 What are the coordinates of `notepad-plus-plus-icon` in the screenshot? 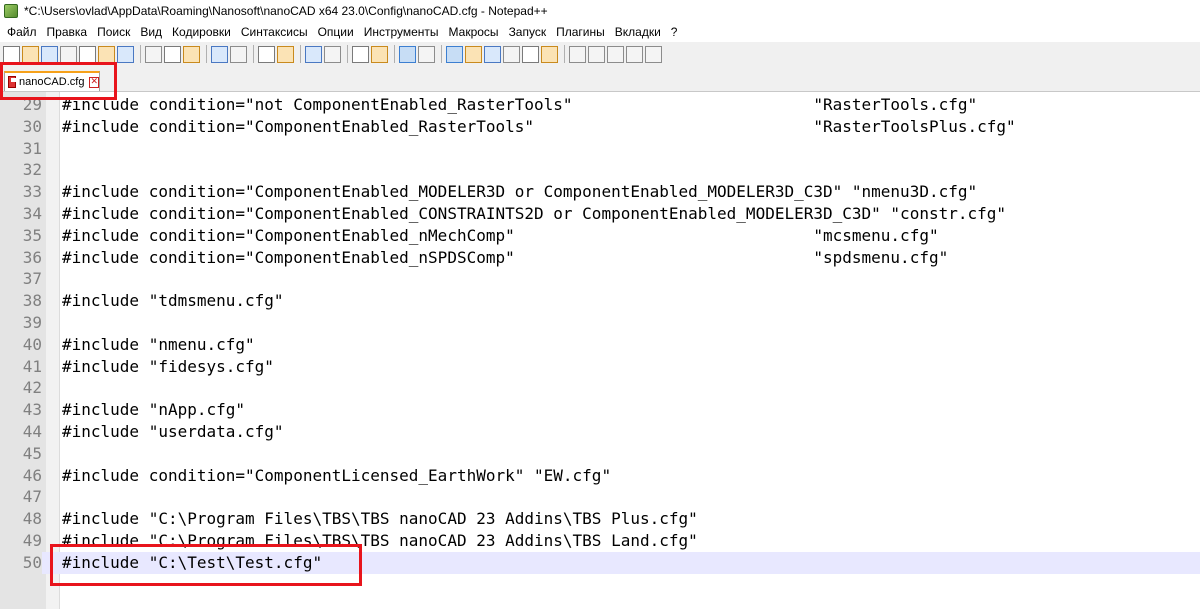 It's located at (11, 11).